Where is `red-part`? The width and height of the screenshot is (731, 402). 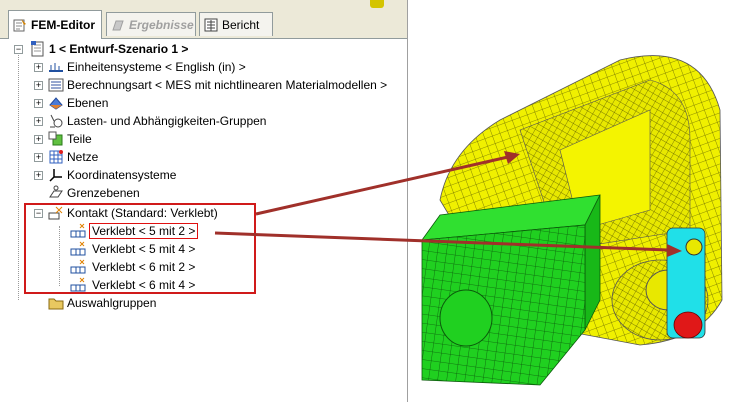
red-part is located at coordinates (688, 325).